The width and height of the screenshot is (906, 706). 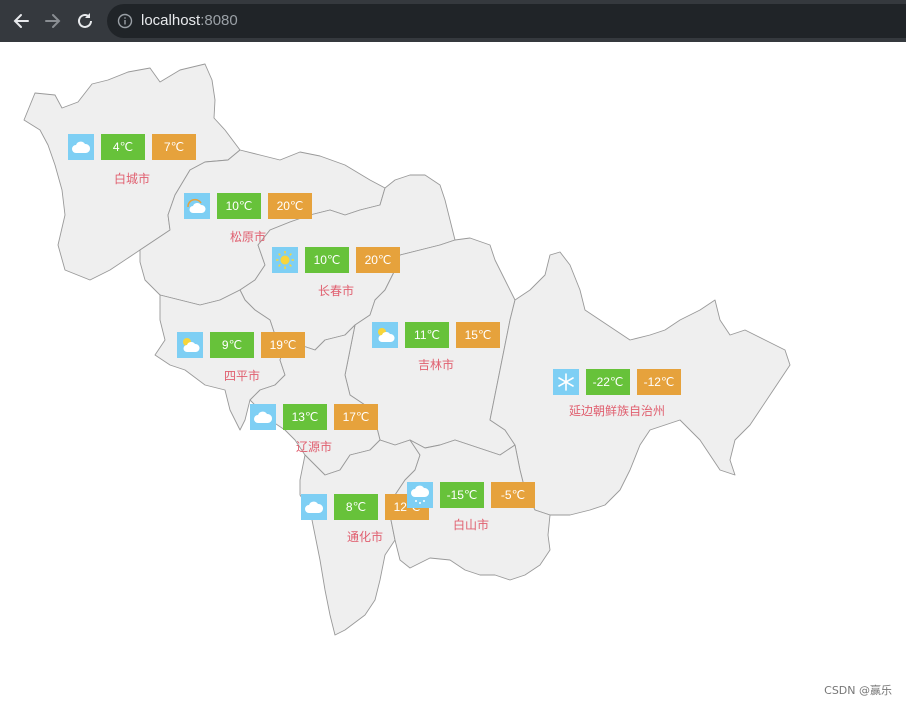 I want to click on max-temp: 15℃, so click(x=478, y=335).